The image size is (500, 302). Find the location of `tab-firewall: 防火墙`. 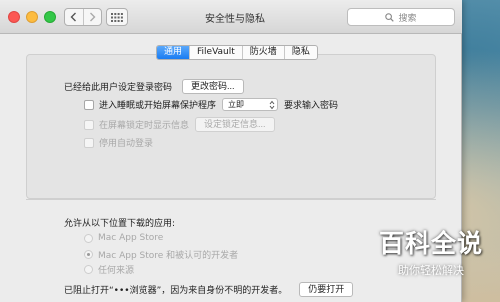

tab-firewall: 防火墙 is located at coordinates (262, 52).